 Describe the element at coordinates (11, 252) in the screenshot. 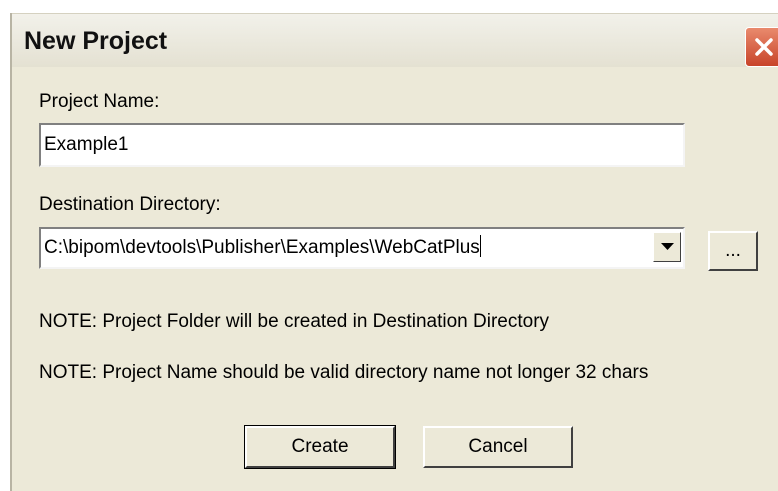

I see `window-left-border` at that location.